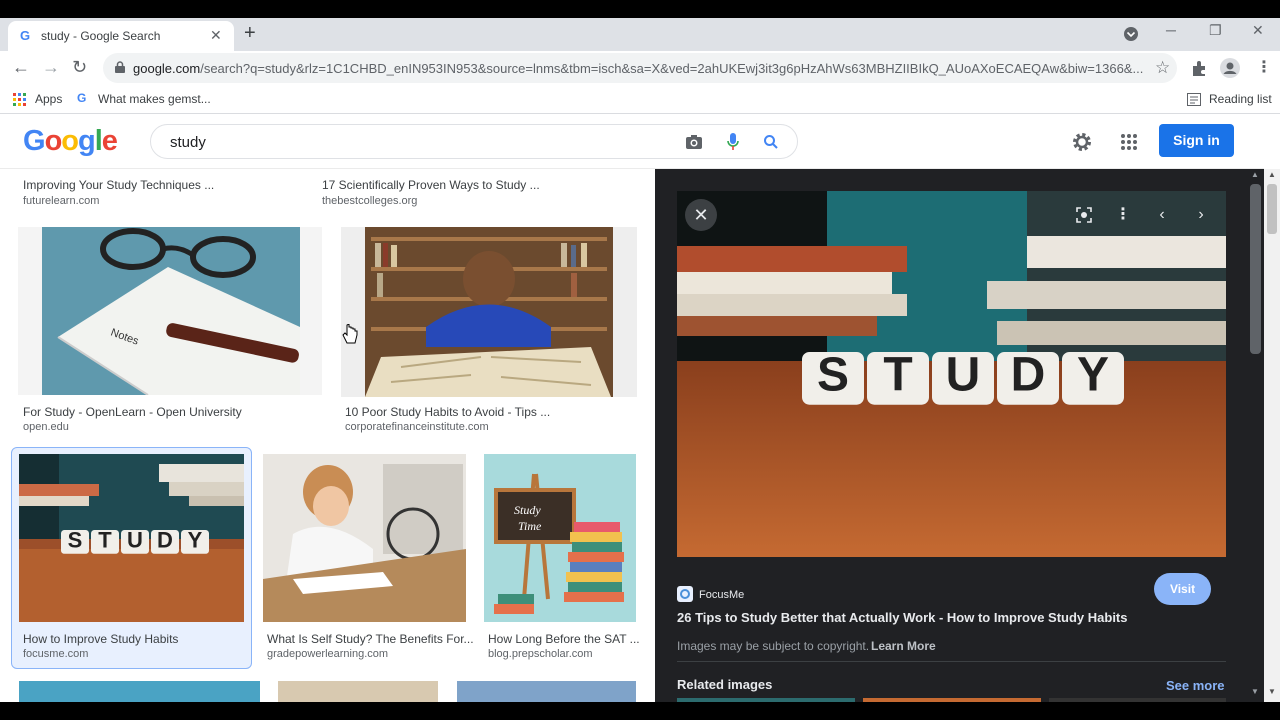  I want to click on result-site: thebestcolleges.org, so click(369, 201).